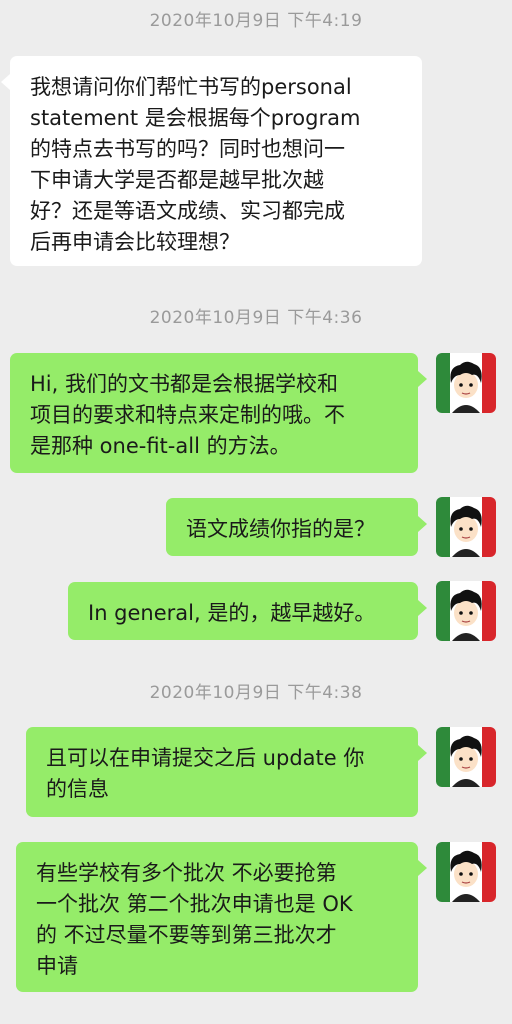 The height and width of the screenshot is (1024, 512). Describe the element at coordinates (256, 318) in the screenshot. I see `timestamp: 2020年10月9日 下午4:36` at that location.